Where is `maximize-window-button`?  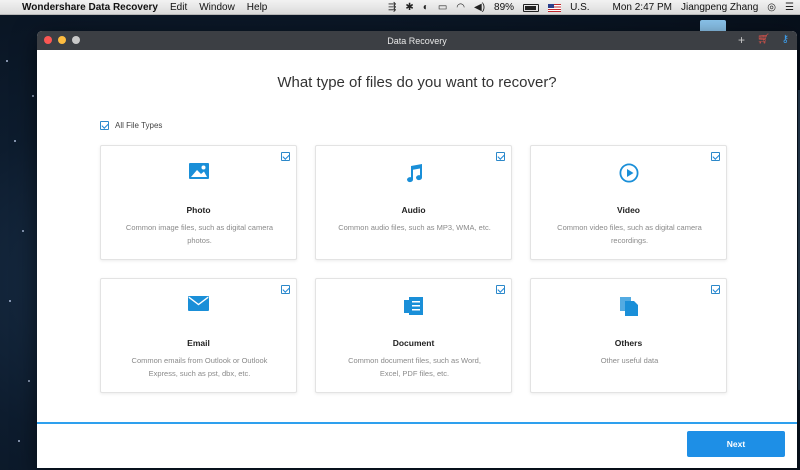 maximize-window-button is located at coordinates (76, 40).